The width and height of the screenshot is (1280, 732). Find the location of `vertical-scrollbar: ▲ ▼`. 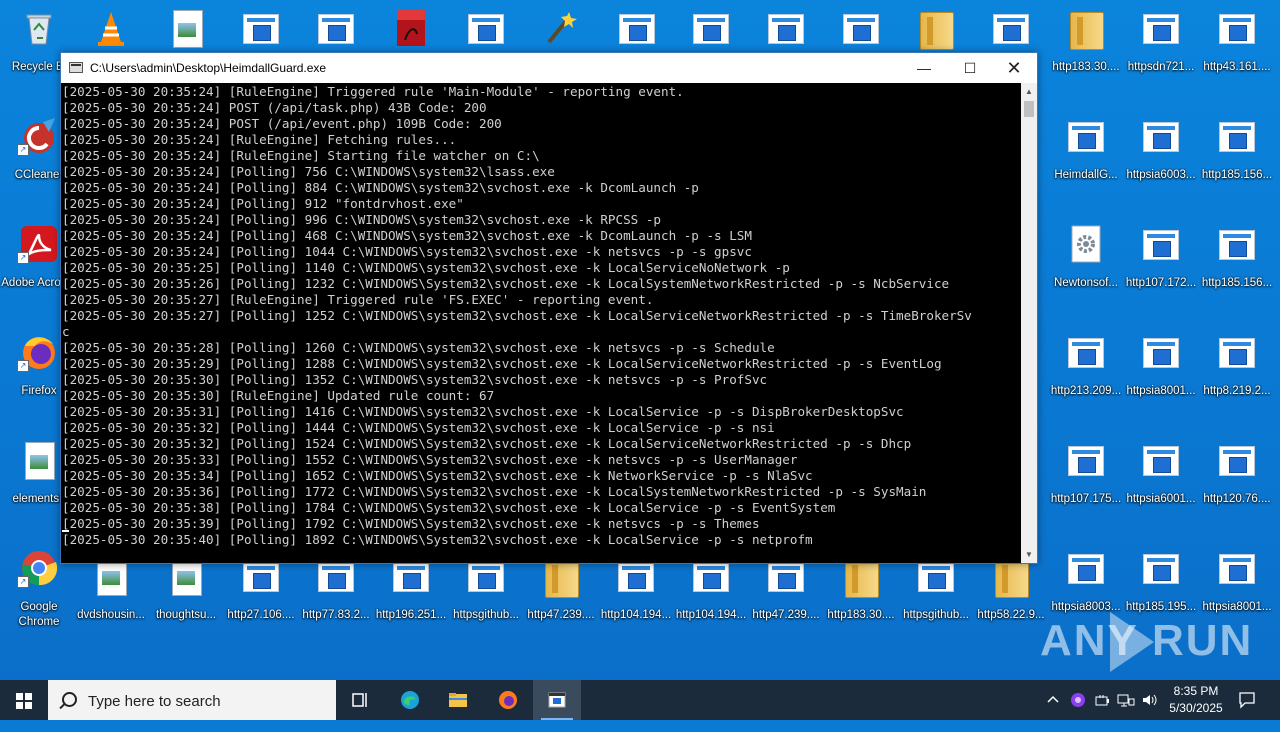

vertical-scrollbar: ▲ ▼ is located at coordinates (1029, 323).